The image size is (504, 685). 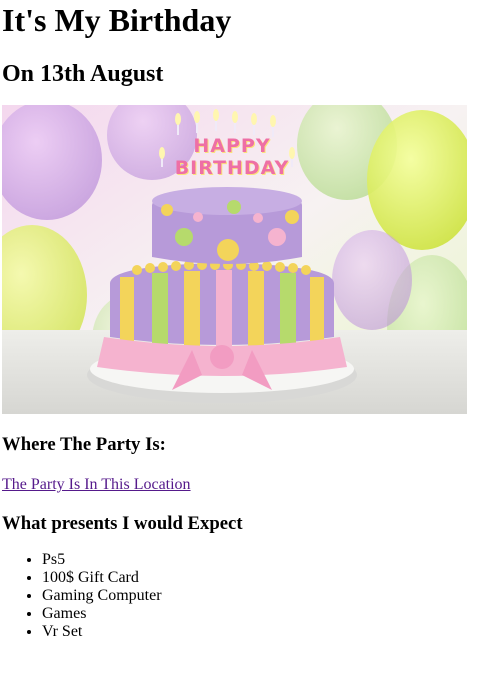 What do you see at coordinates (102, 632) in the screenshot?
I see `list-item: Vr Set` at bounding box center [102, 632].